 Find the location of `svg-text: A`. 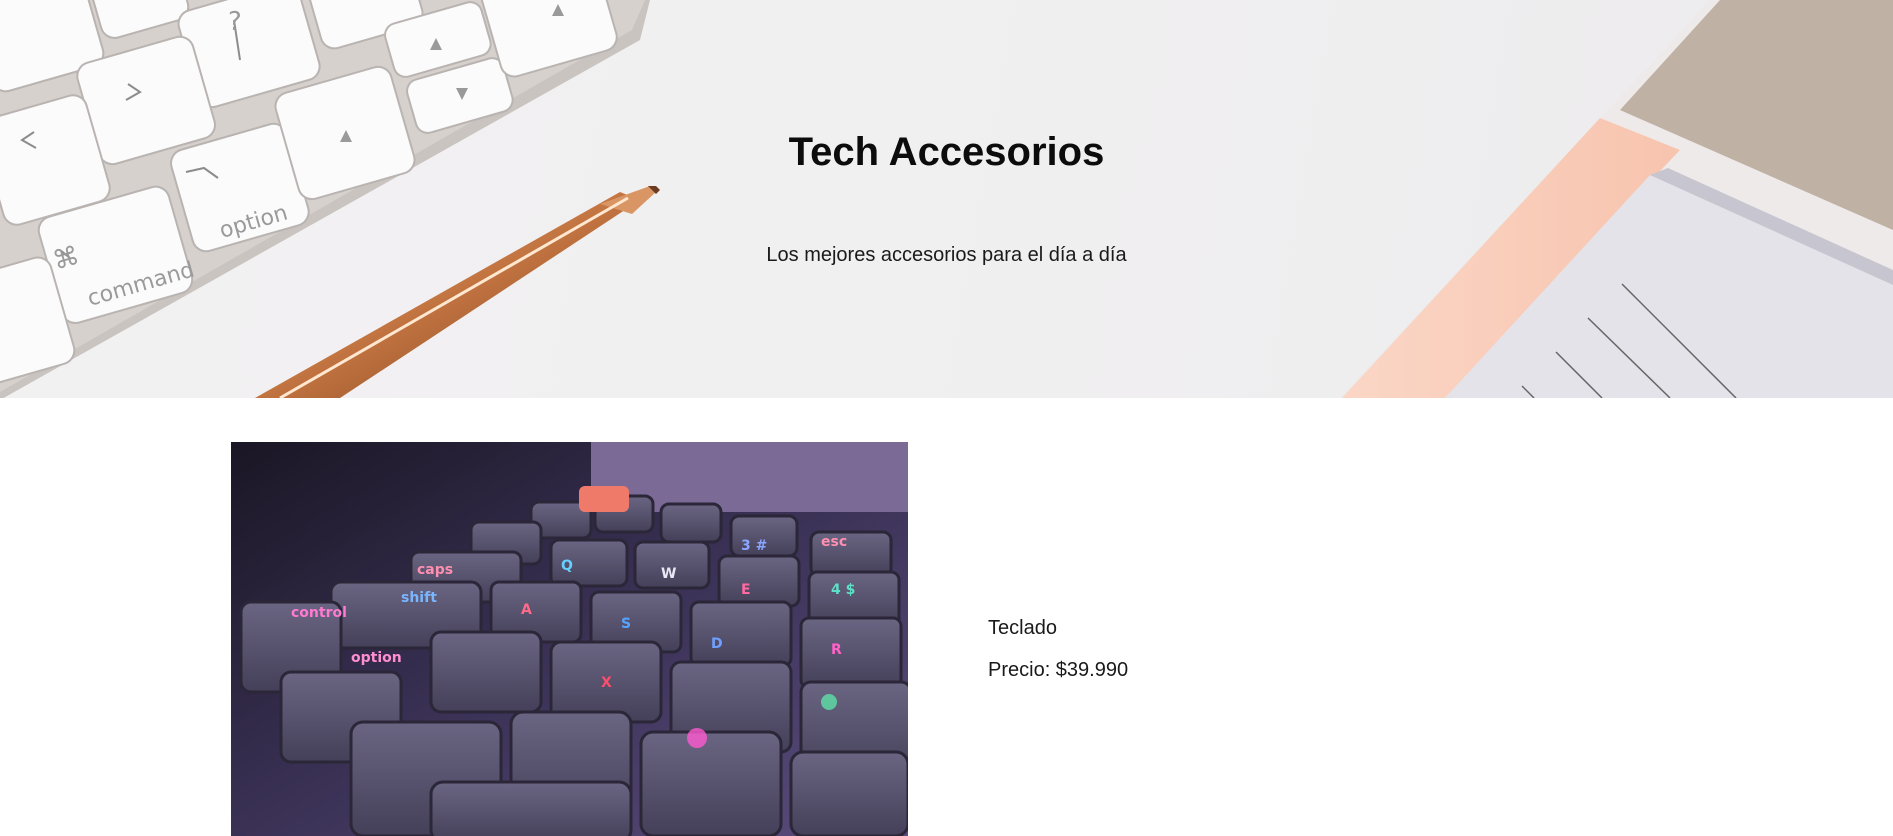

svg-text: A is located at coordinates (526, 610).